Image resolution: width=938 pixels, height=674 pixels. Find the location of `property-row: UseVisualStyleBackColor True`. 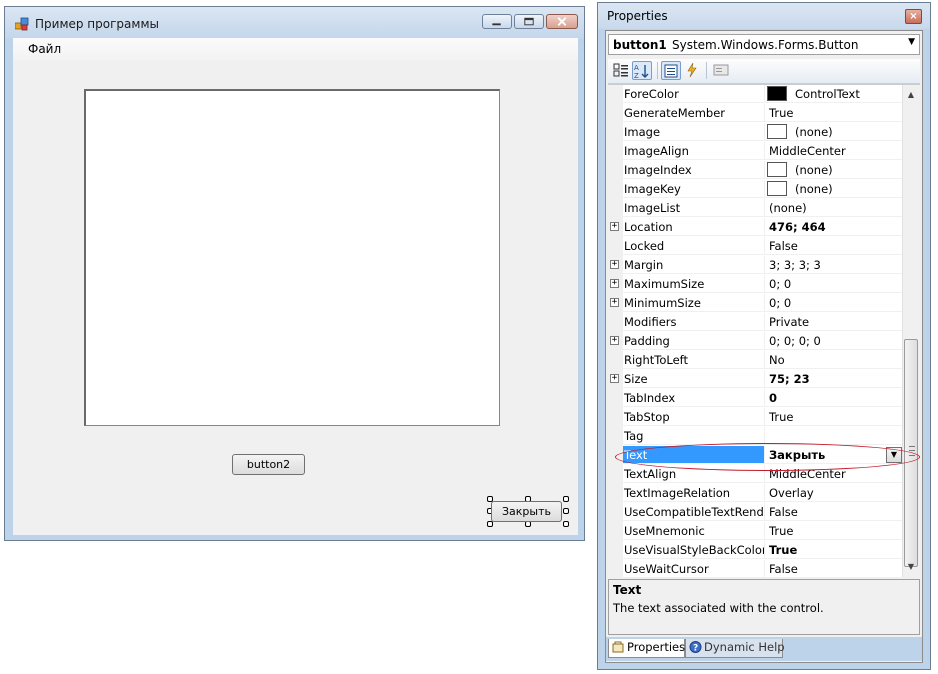

property-row: UseVisualStyleBackColor True is located at coordinates (756, 550).